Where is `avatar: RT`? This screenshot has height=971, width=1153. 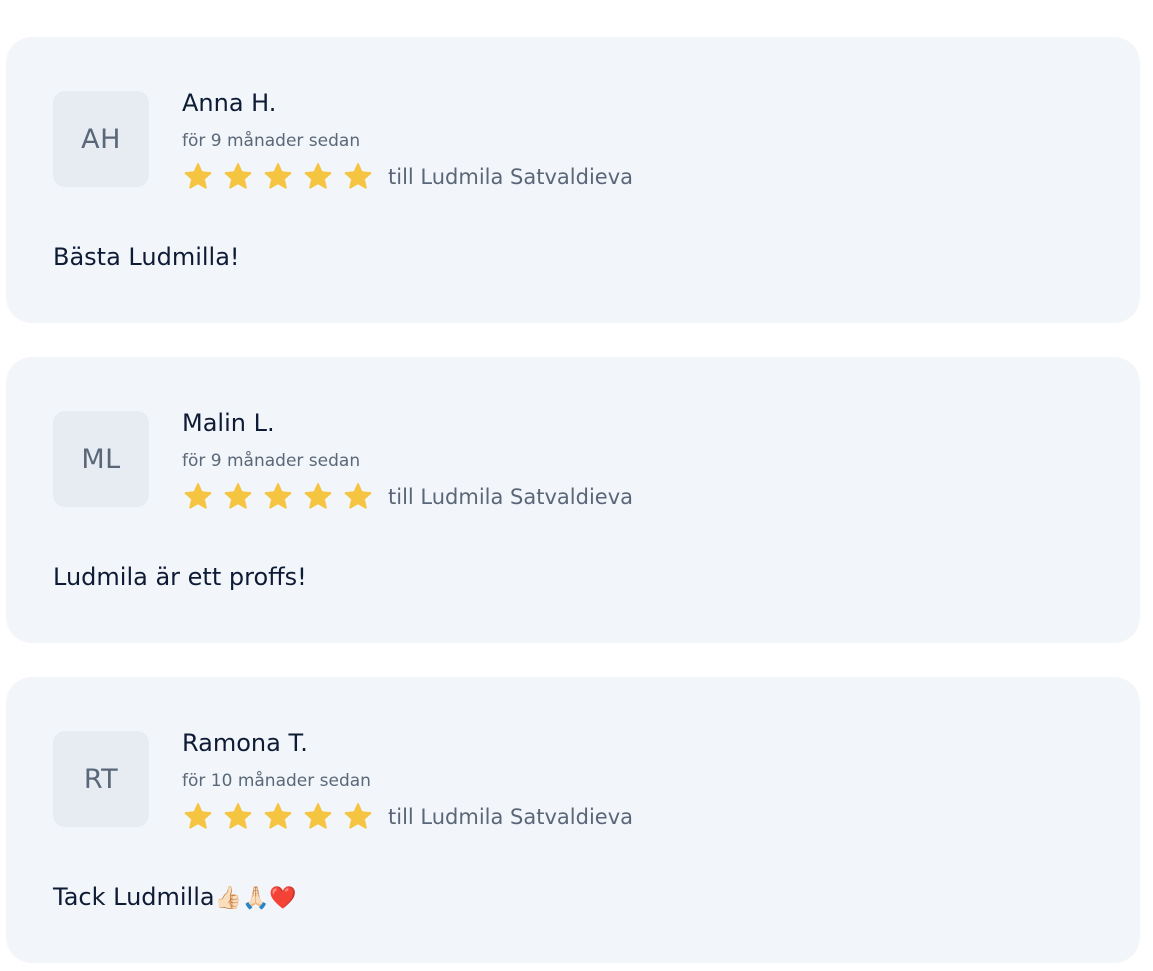
avatar: RT is located at coordinates (101, 779).